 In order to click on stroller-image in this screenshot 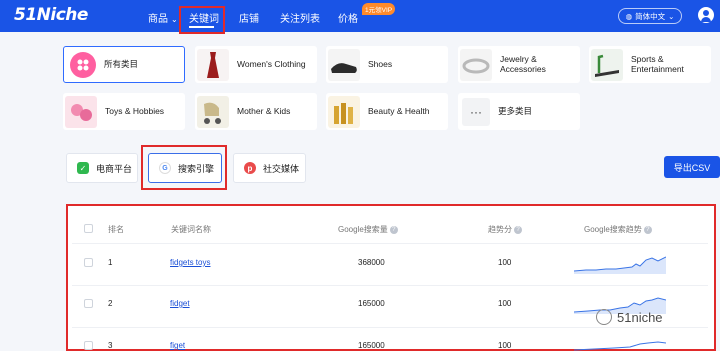, I will do `click(213, 111)`.